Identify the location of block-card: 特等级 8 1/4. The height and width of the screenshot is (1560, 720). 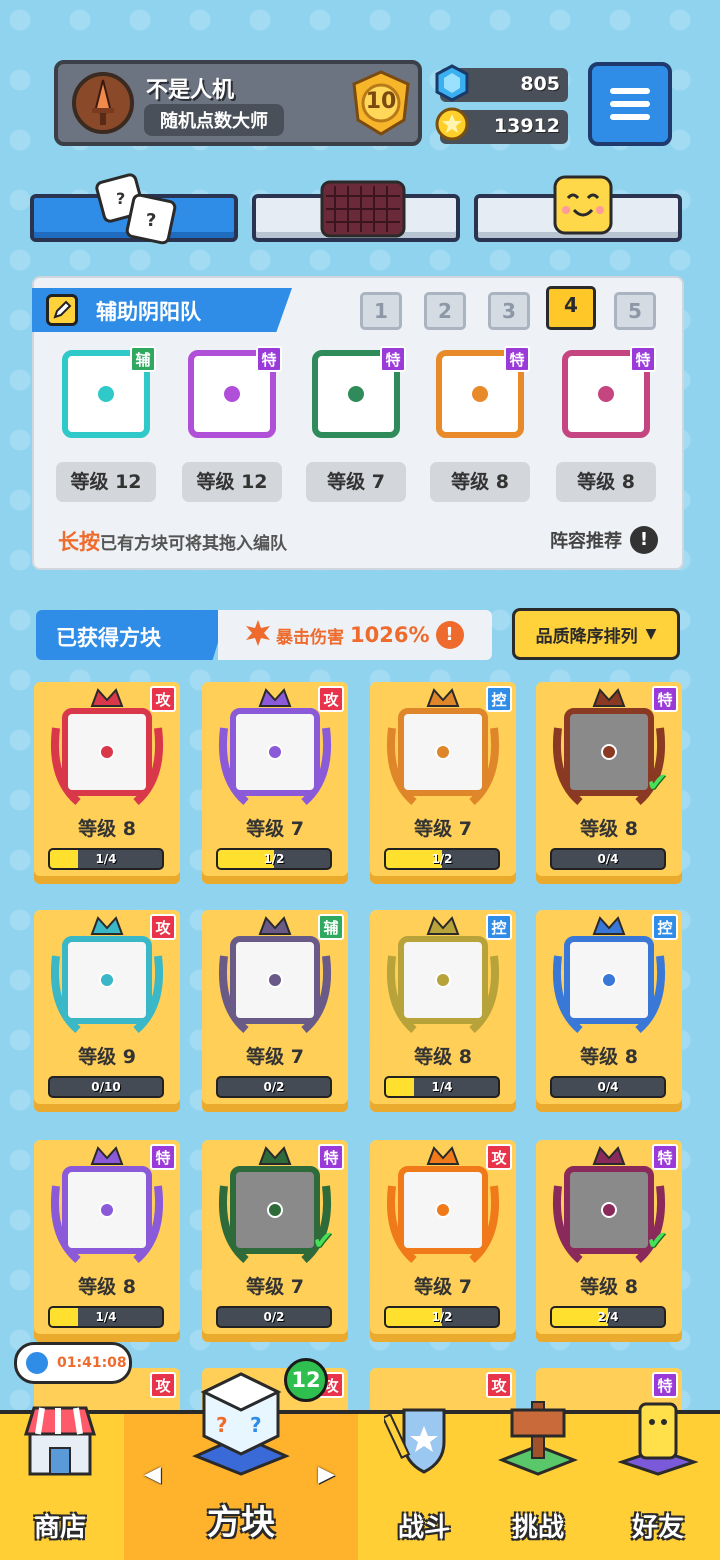
(107, 1241).